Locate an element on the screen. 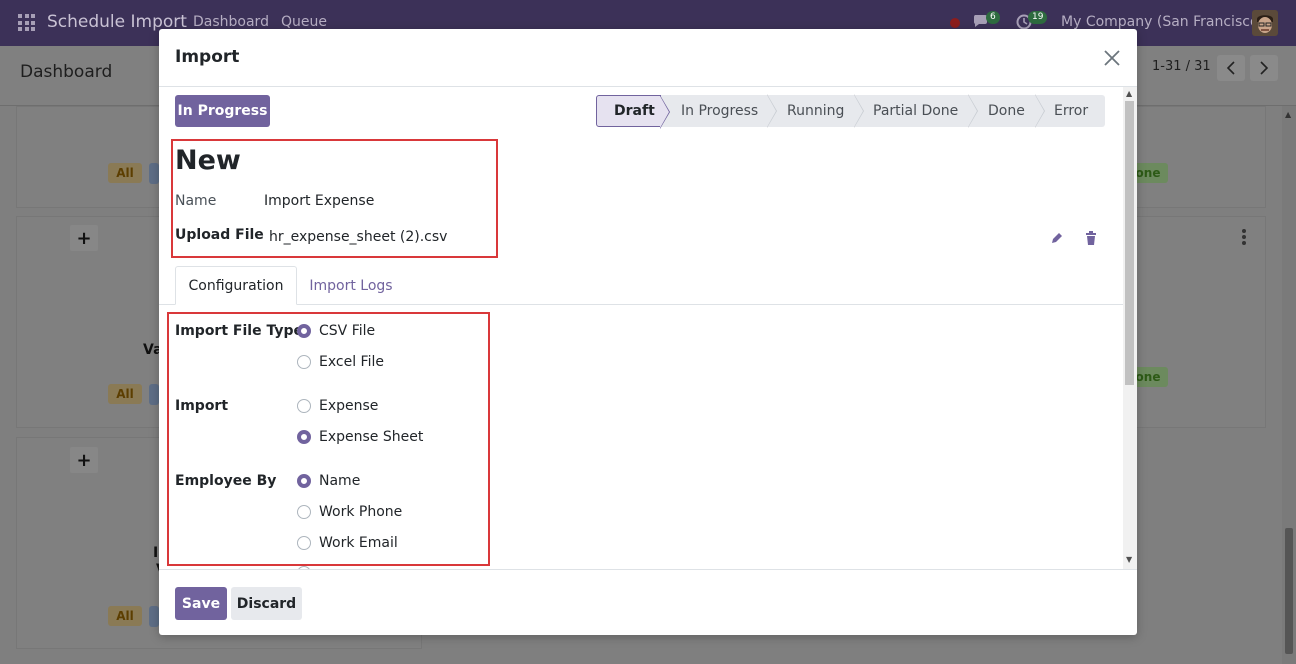 This screenshot has width=1296, height=664. radio-expense-sheet: Expense Sheet is located at coordinates (360, 437).